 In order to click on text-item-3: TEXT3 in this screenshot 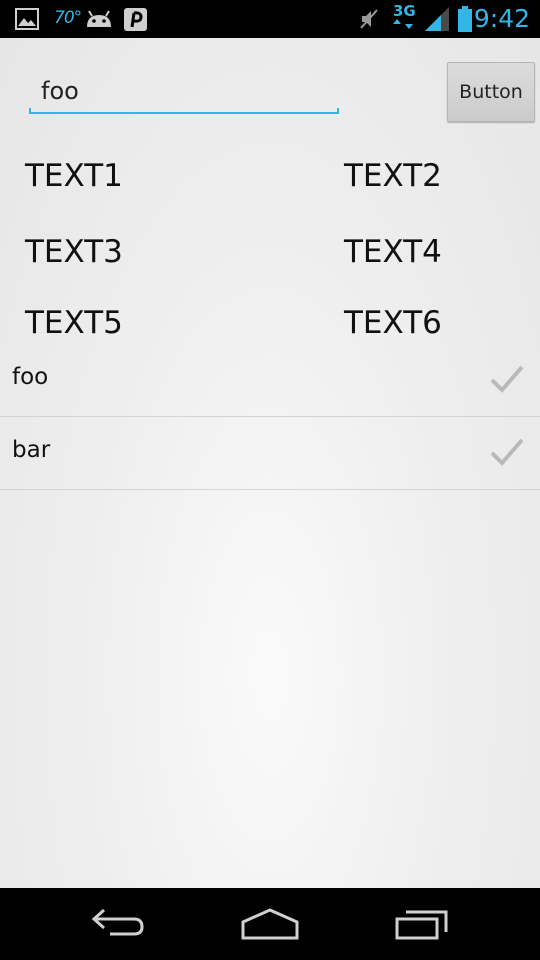, I will do `click(74, 252)`.